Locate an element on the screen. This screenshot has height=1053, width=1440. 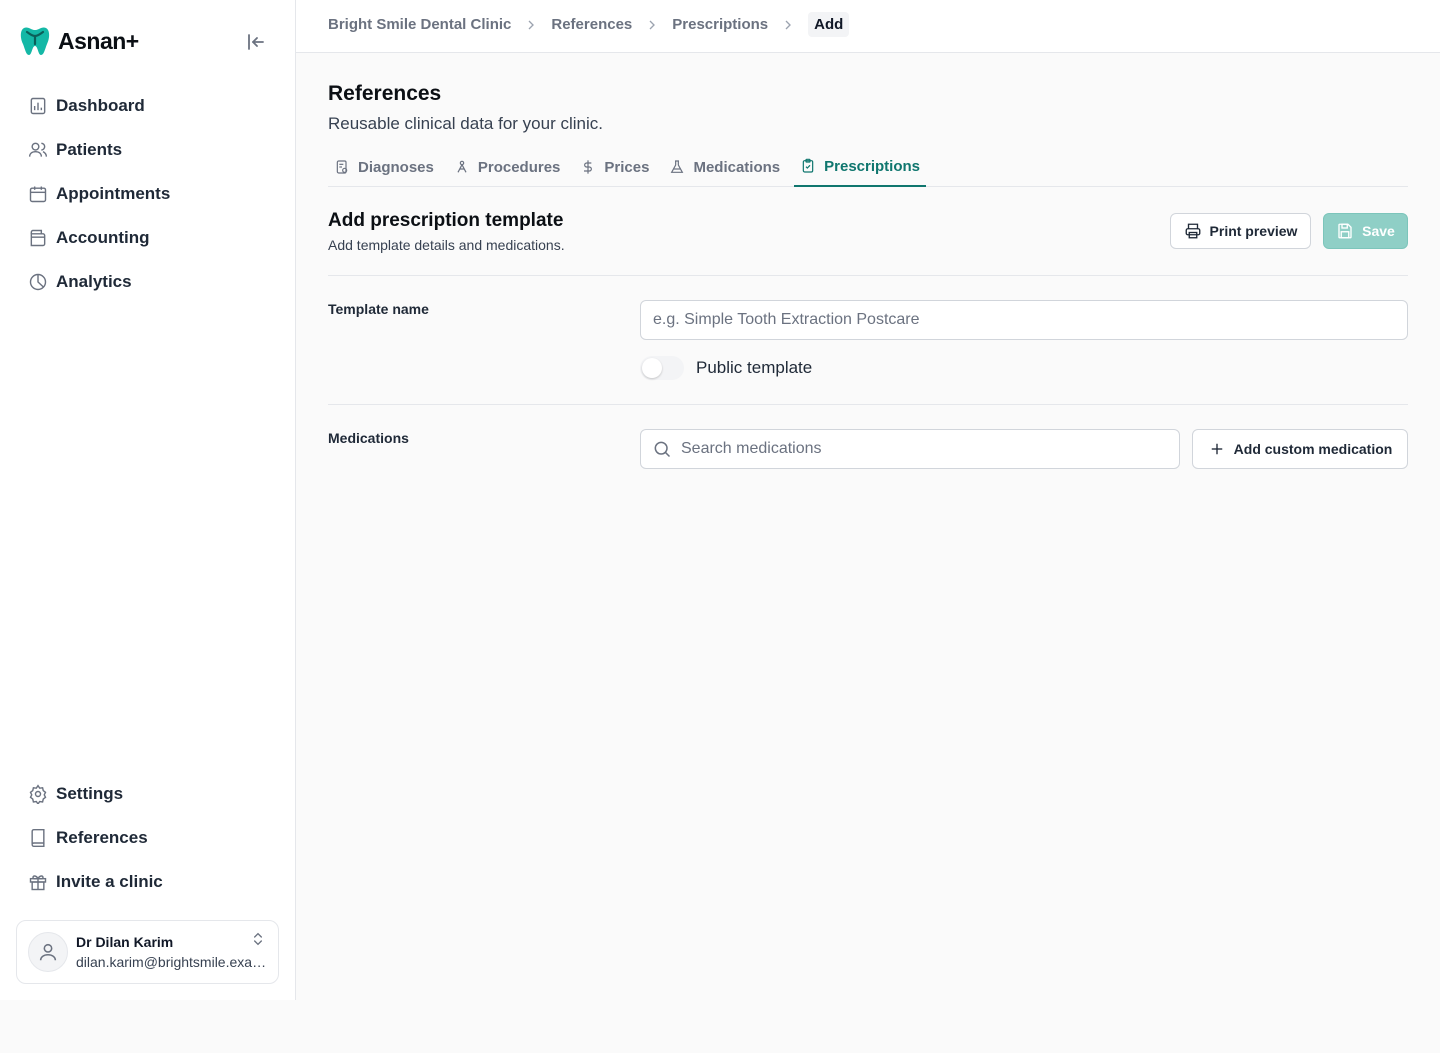
sidebar-item-dashboard: Dashboard is located at coordinates (148, 106).